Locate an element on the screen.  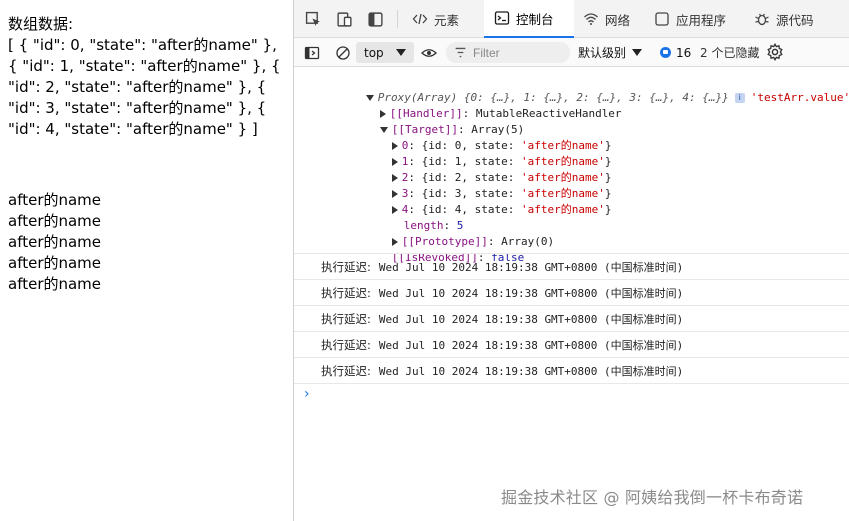
tab-application: 应用程序 is located at coordinates (699, 19).